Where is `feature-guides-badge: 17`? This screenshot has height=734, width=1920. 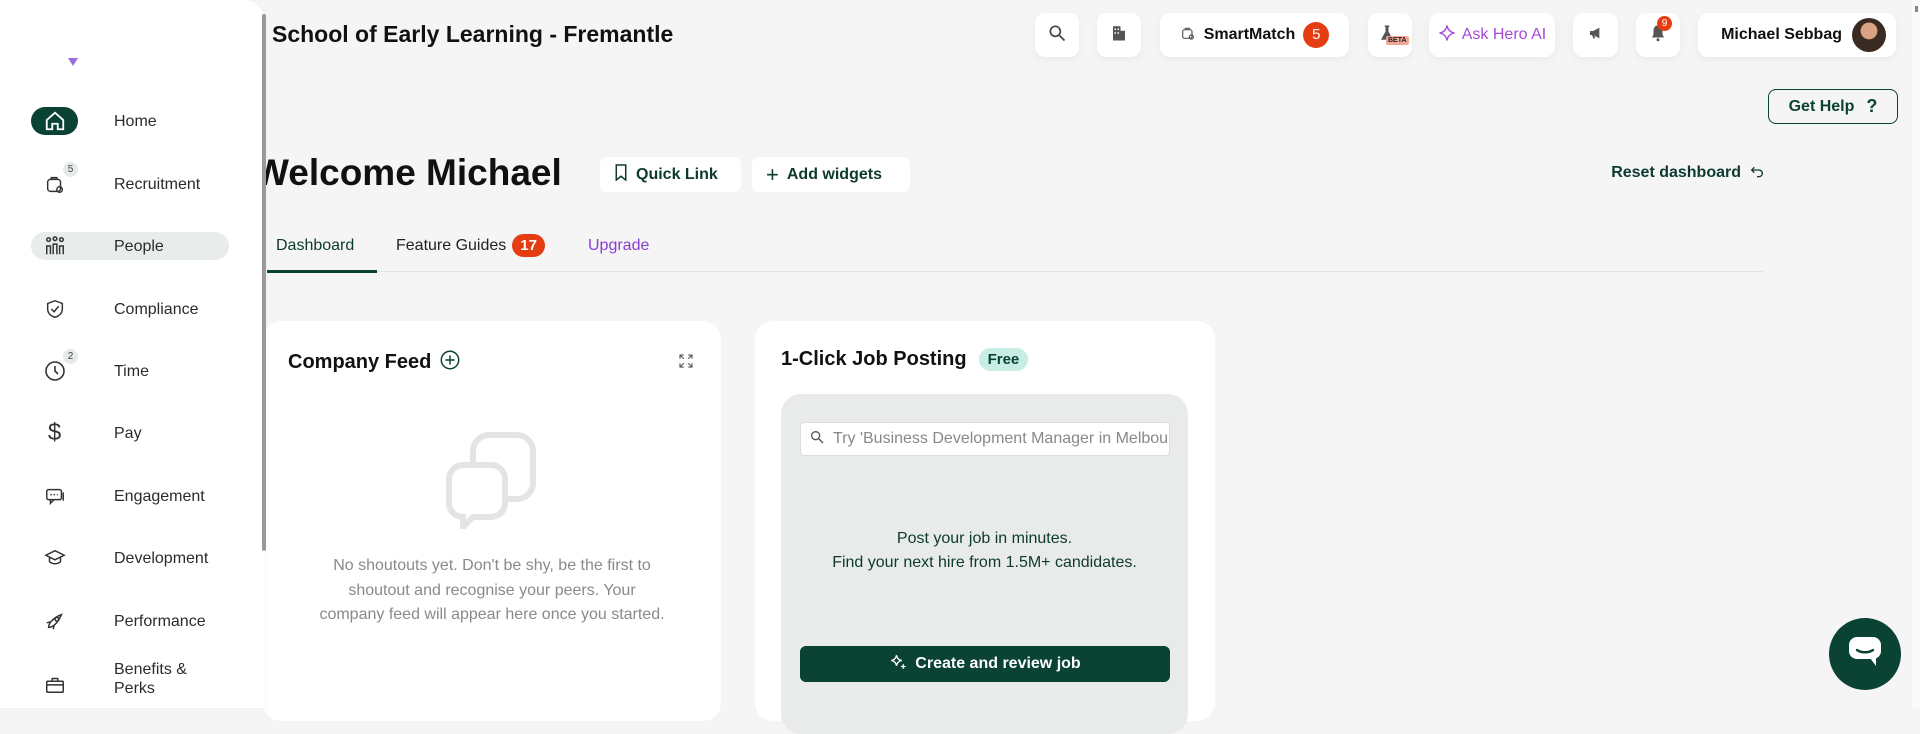
feature-guides-badge: 17 is located at coordinates (528, 245).